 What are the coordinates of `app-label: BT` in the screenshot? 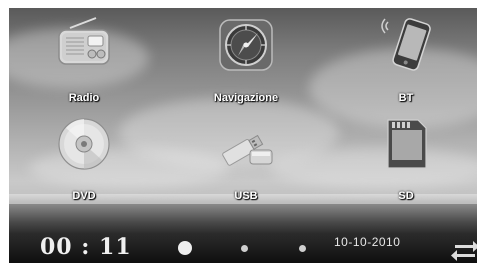 It's located at (406, 98).